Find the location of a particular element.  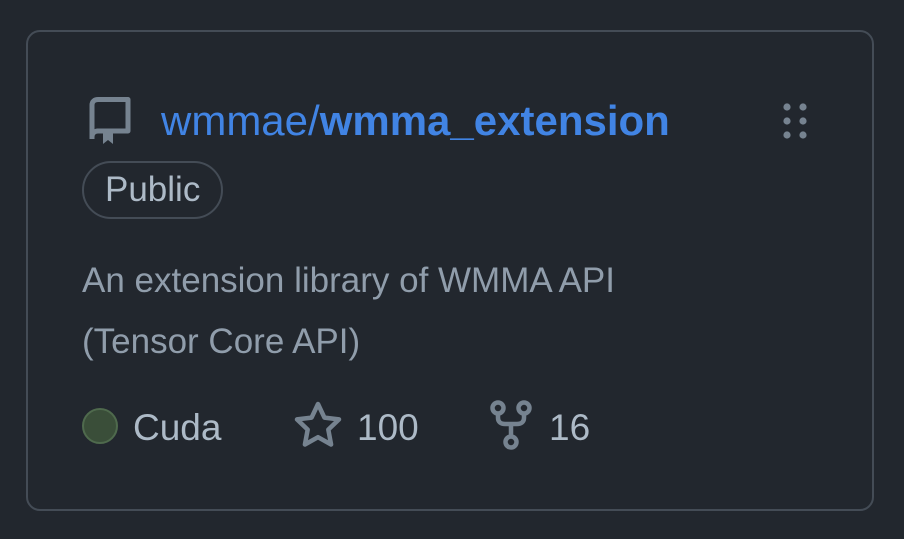

star-count: 100 is located at coordinates (388, 428).